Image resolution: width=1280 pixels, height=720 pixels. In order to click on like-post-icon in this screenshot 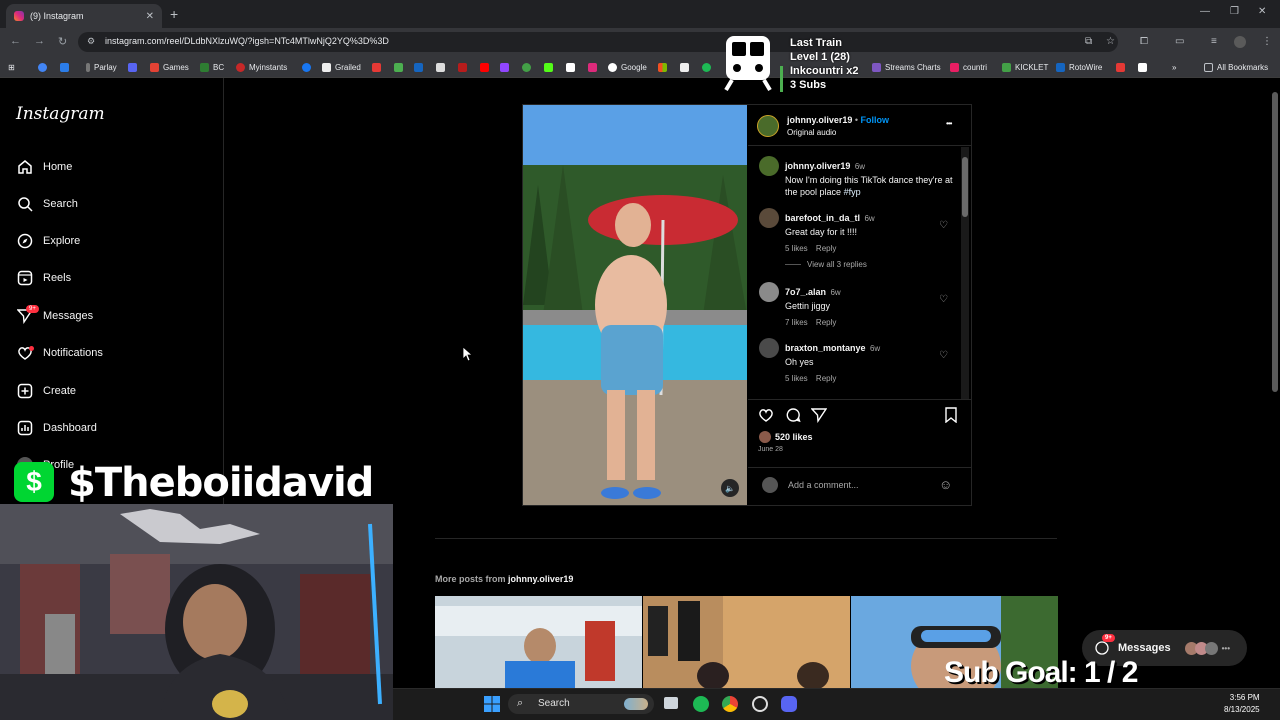, I will do `click(766, 417)`.